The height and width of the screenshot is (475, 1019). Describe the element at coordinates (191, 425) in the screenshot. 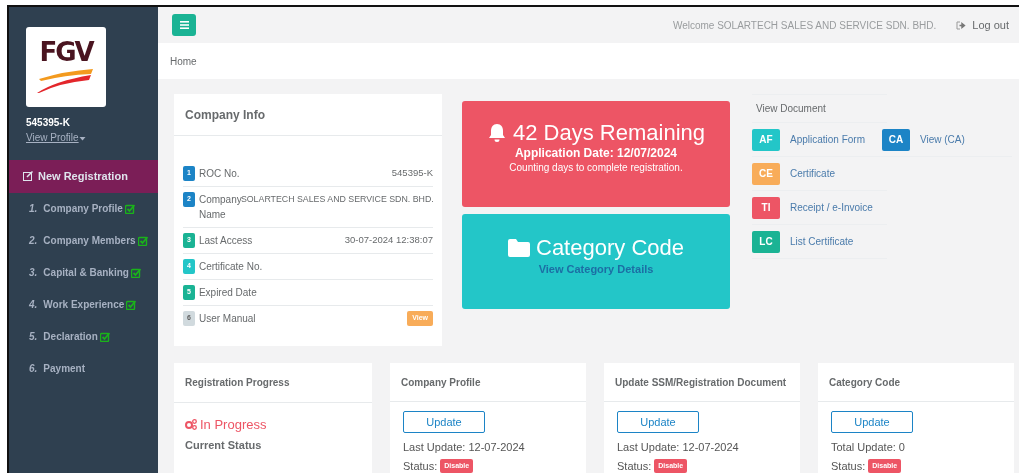

I see `gears-icon` at that location.